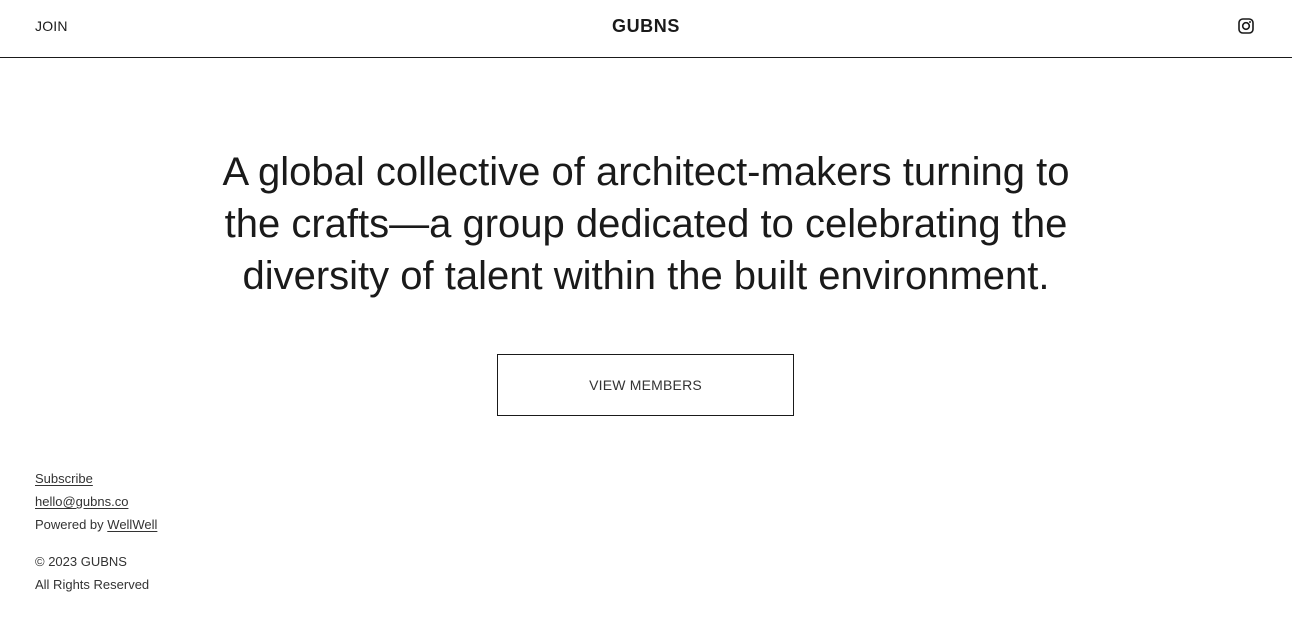 This screenshot has height=619, width=1292. I want to click on email-link: hello@gubns.co, so click(81, 501).